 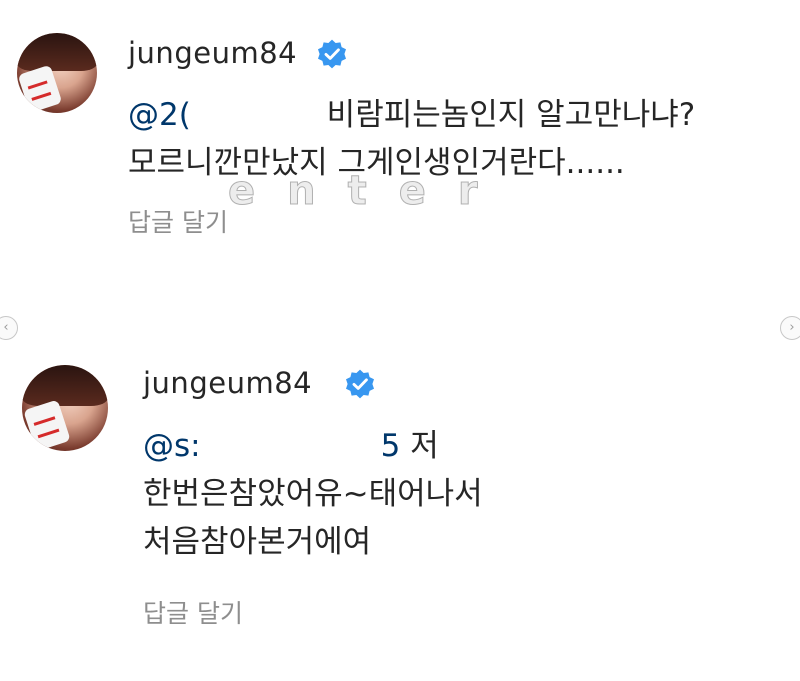 I want to click on comment-text: @s: 5 저 한번은참았어유~태어나서 처음참아본거에여, so click(x=313, y=494).